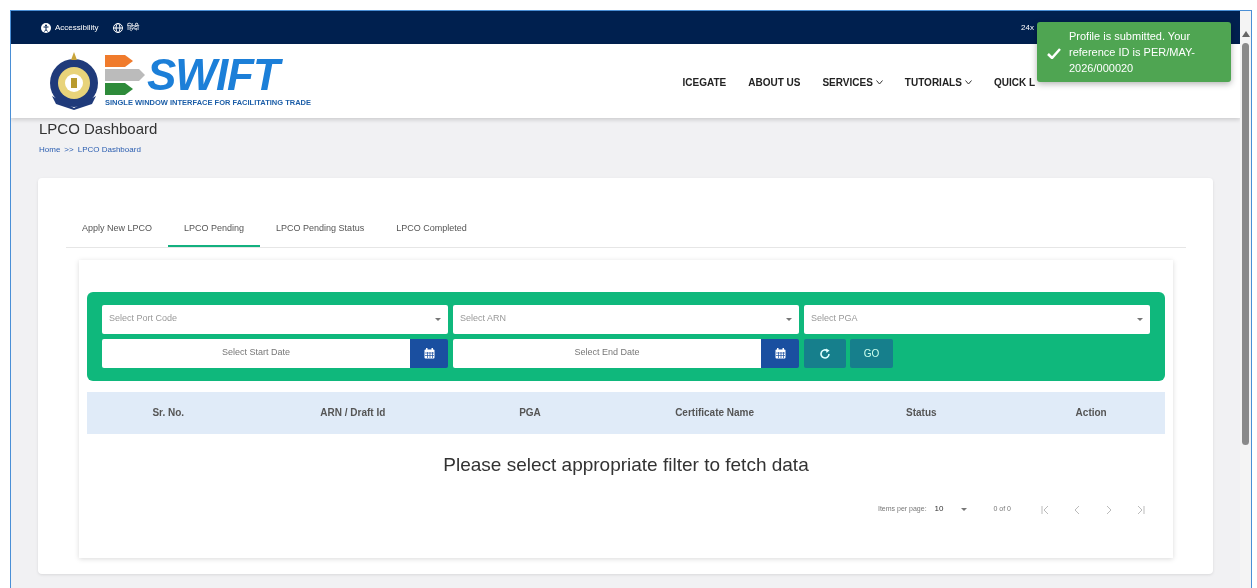  Describe the element at coordinates (117, 231) in the screenshot. I see `tab: Apply New LPCO` at that location.